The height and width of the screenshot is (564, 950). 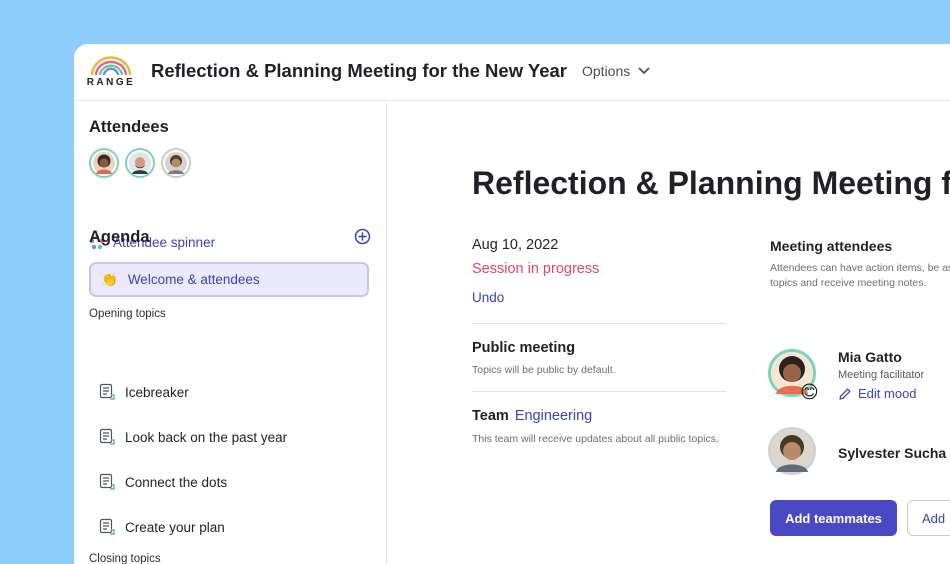 I want to click on meeting-date: Aug 10, 2022, so click(x=515, y=245).